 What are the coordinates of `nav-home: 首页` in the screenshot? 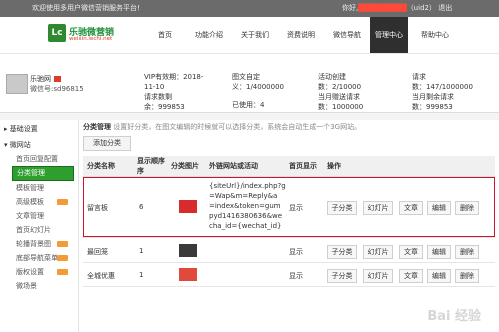 It's located at (165, 35).